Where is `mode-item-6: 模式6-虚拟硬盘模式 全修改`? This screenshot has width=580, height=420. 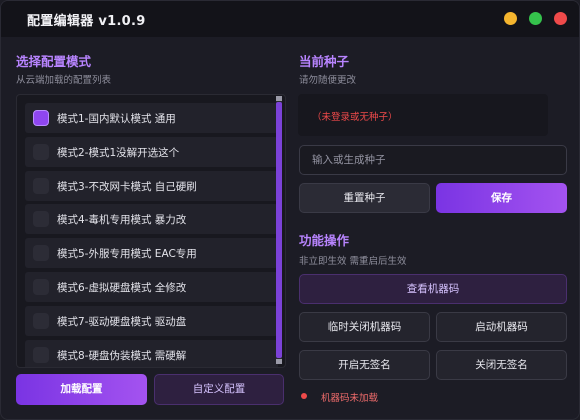 mode-item-6: 模式6-虚拟硬盘模式 全修改 is located at coordinates (151, 287).